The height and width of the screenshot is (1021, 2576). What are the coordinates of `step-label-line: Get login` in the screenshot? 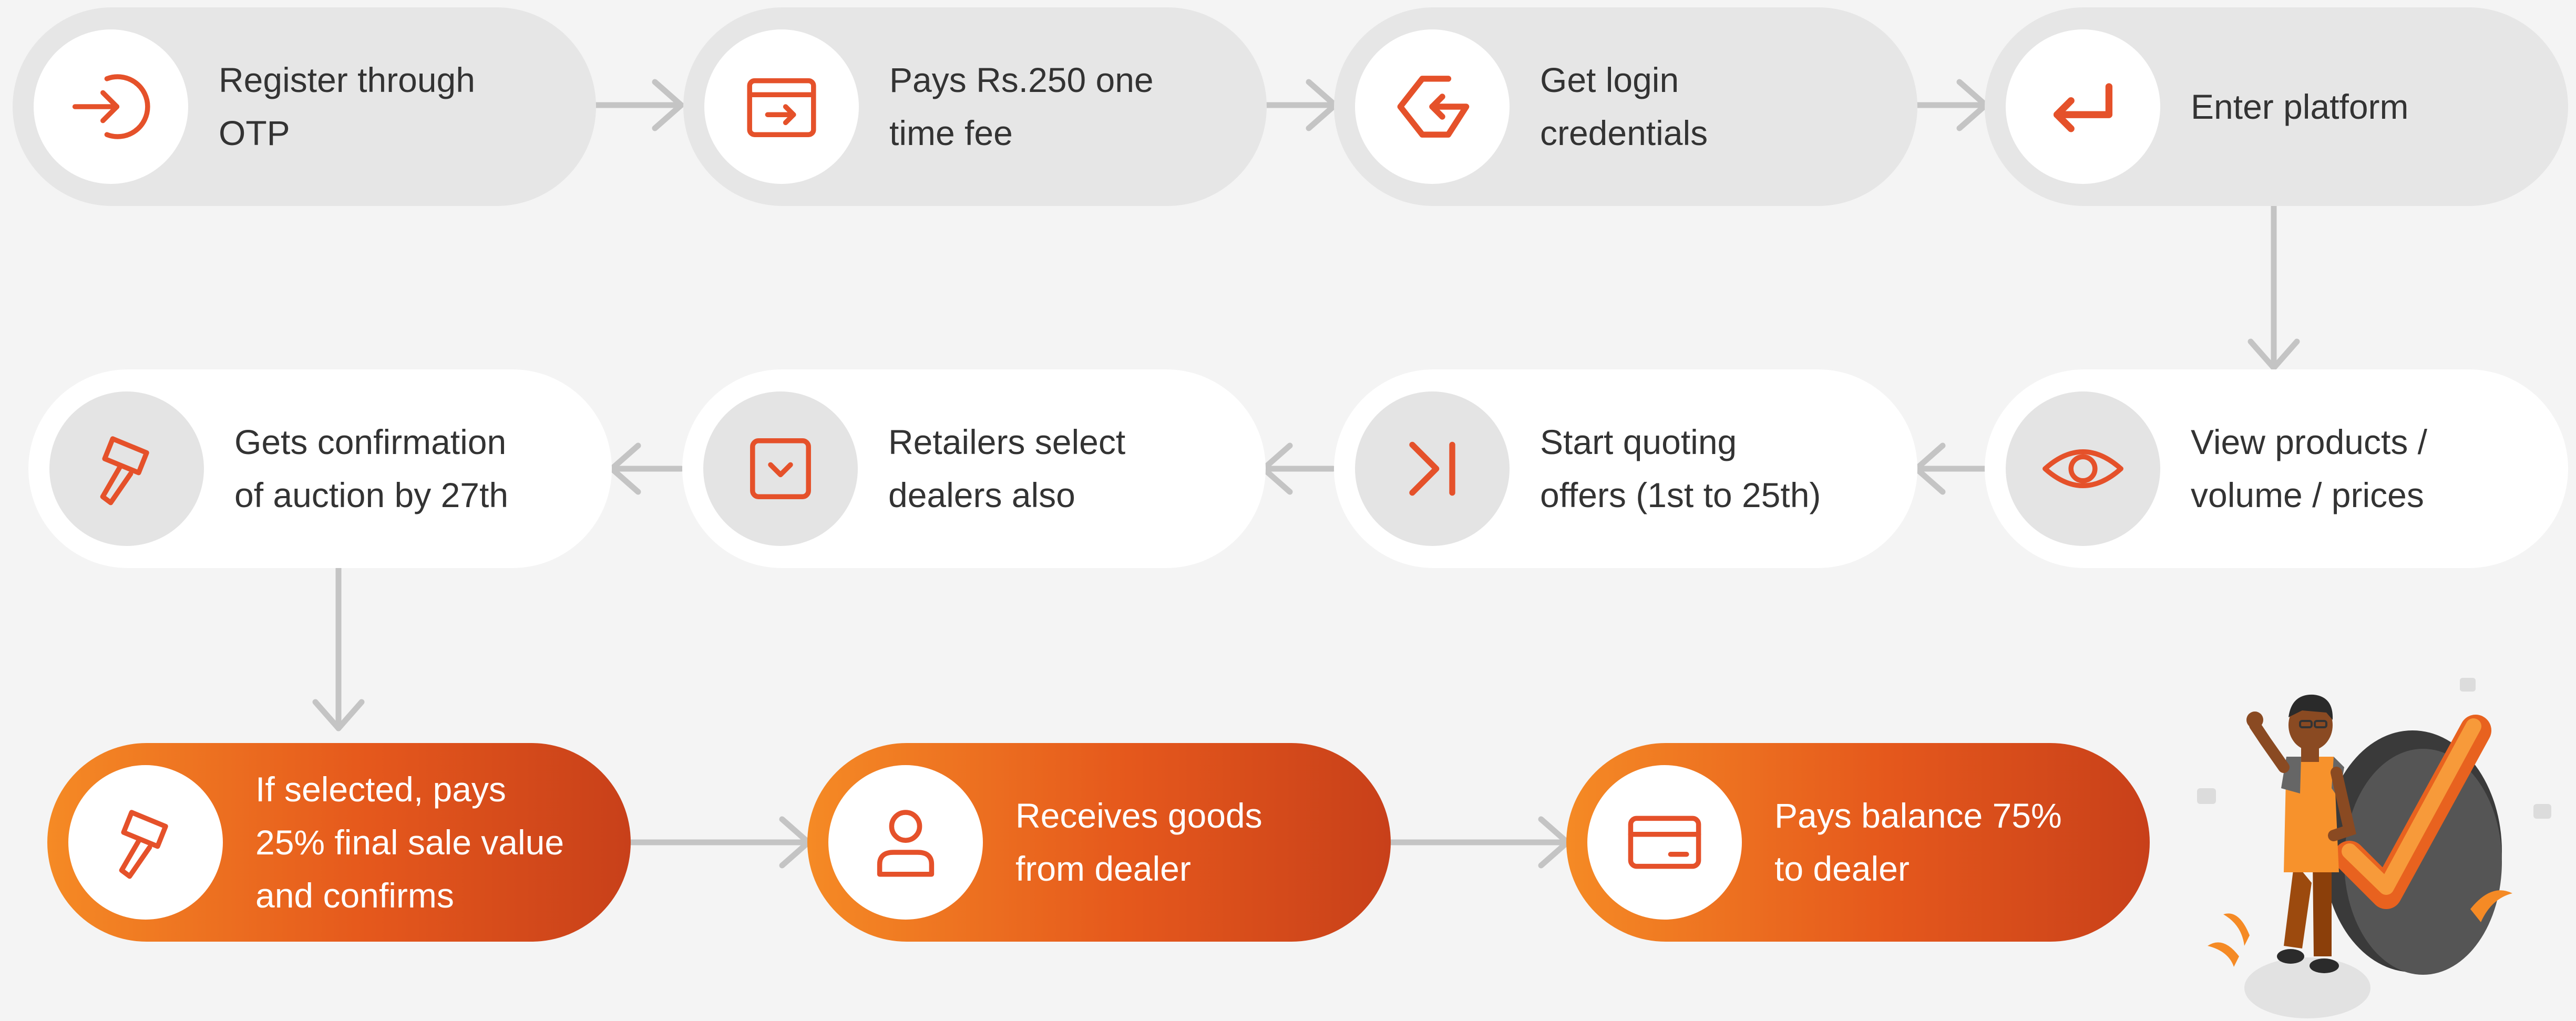 It's located at (1609, 79).